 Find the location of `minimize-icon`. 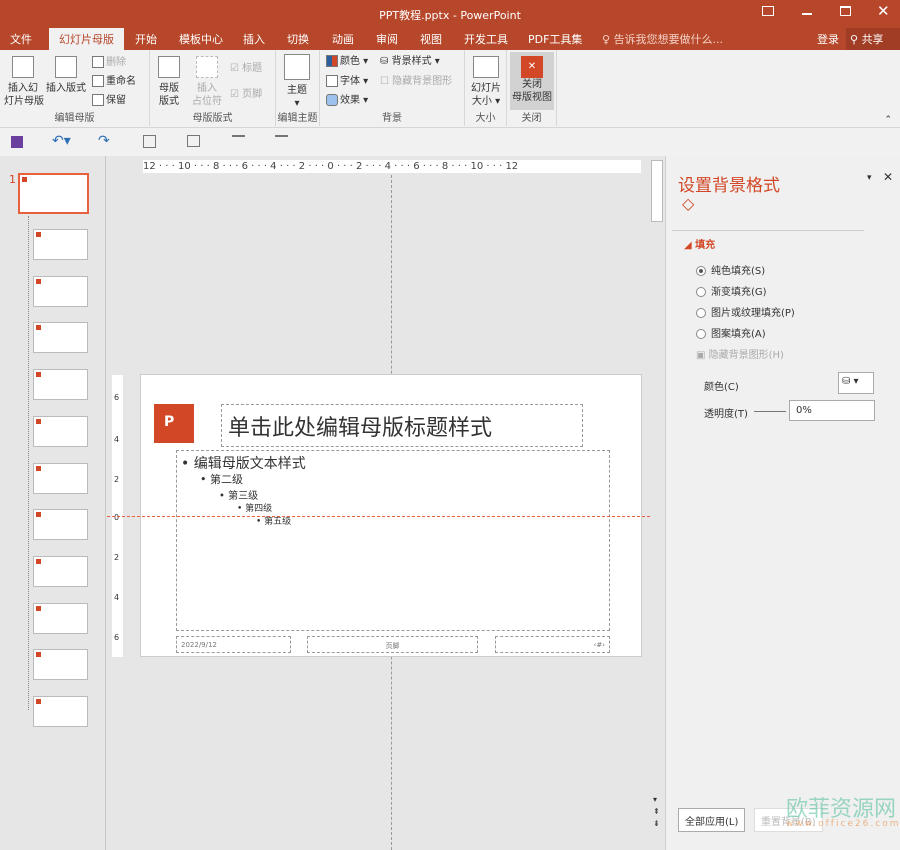

minimize-icon is located at coordinates (807, 14).